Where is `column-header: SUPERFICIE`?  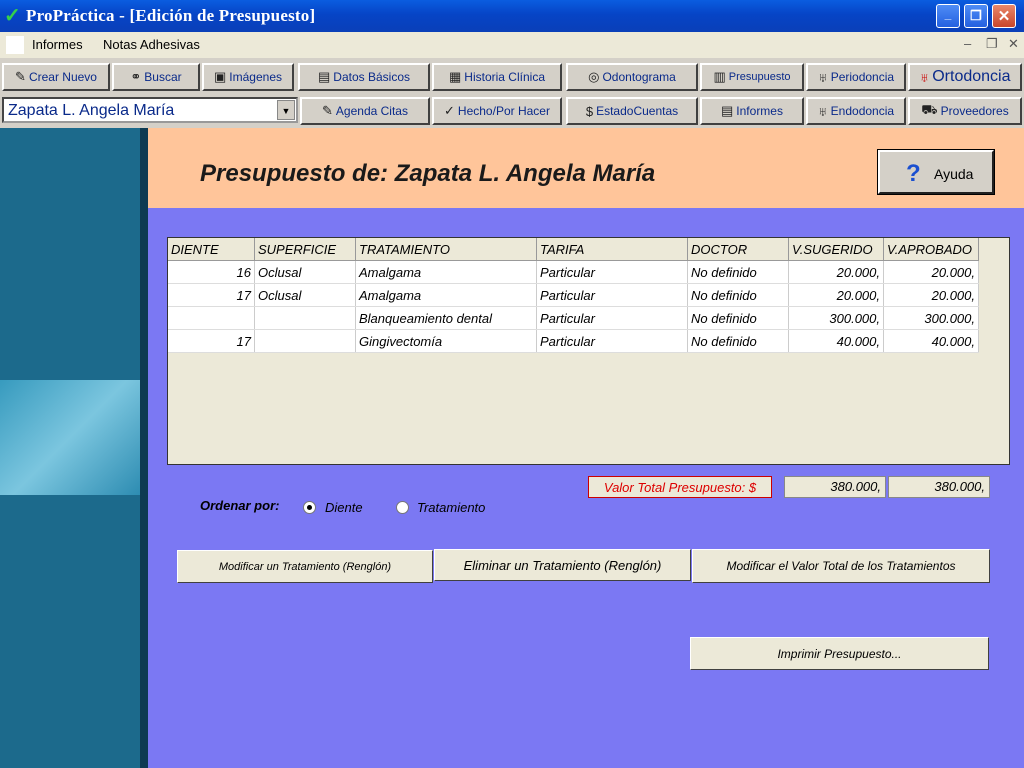
column-header: SUPERFICIE is located at coordinates (305, 249).